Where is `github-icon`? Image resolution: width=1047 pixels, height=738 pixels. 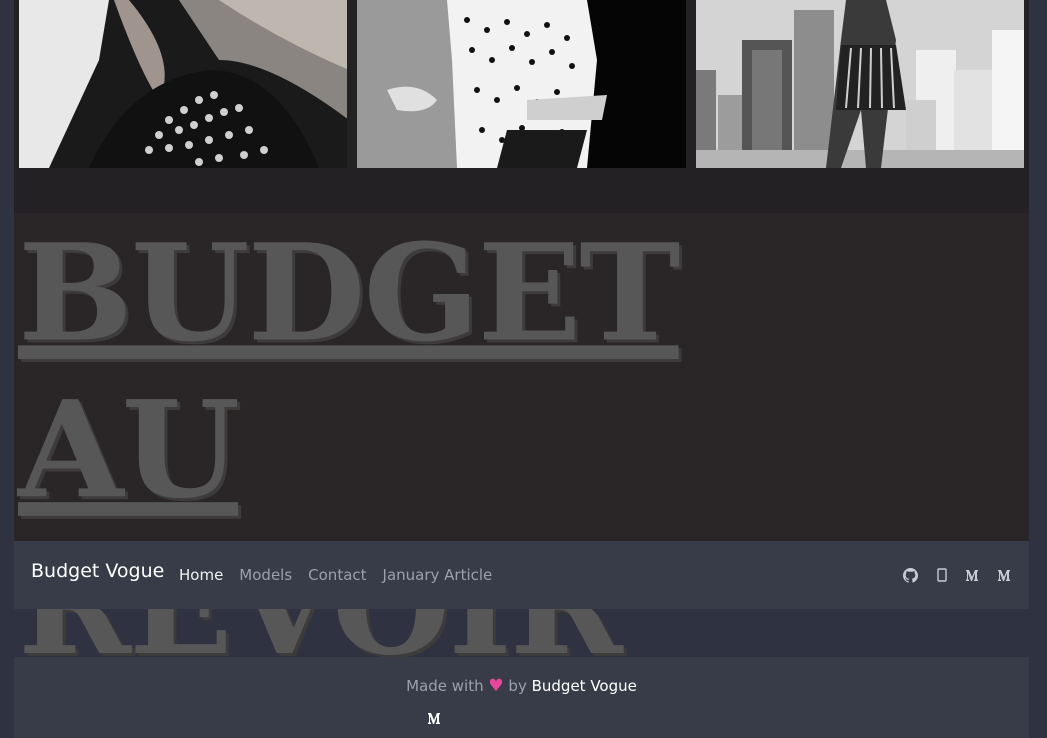 github-icon is located at coordinates (910, 575).